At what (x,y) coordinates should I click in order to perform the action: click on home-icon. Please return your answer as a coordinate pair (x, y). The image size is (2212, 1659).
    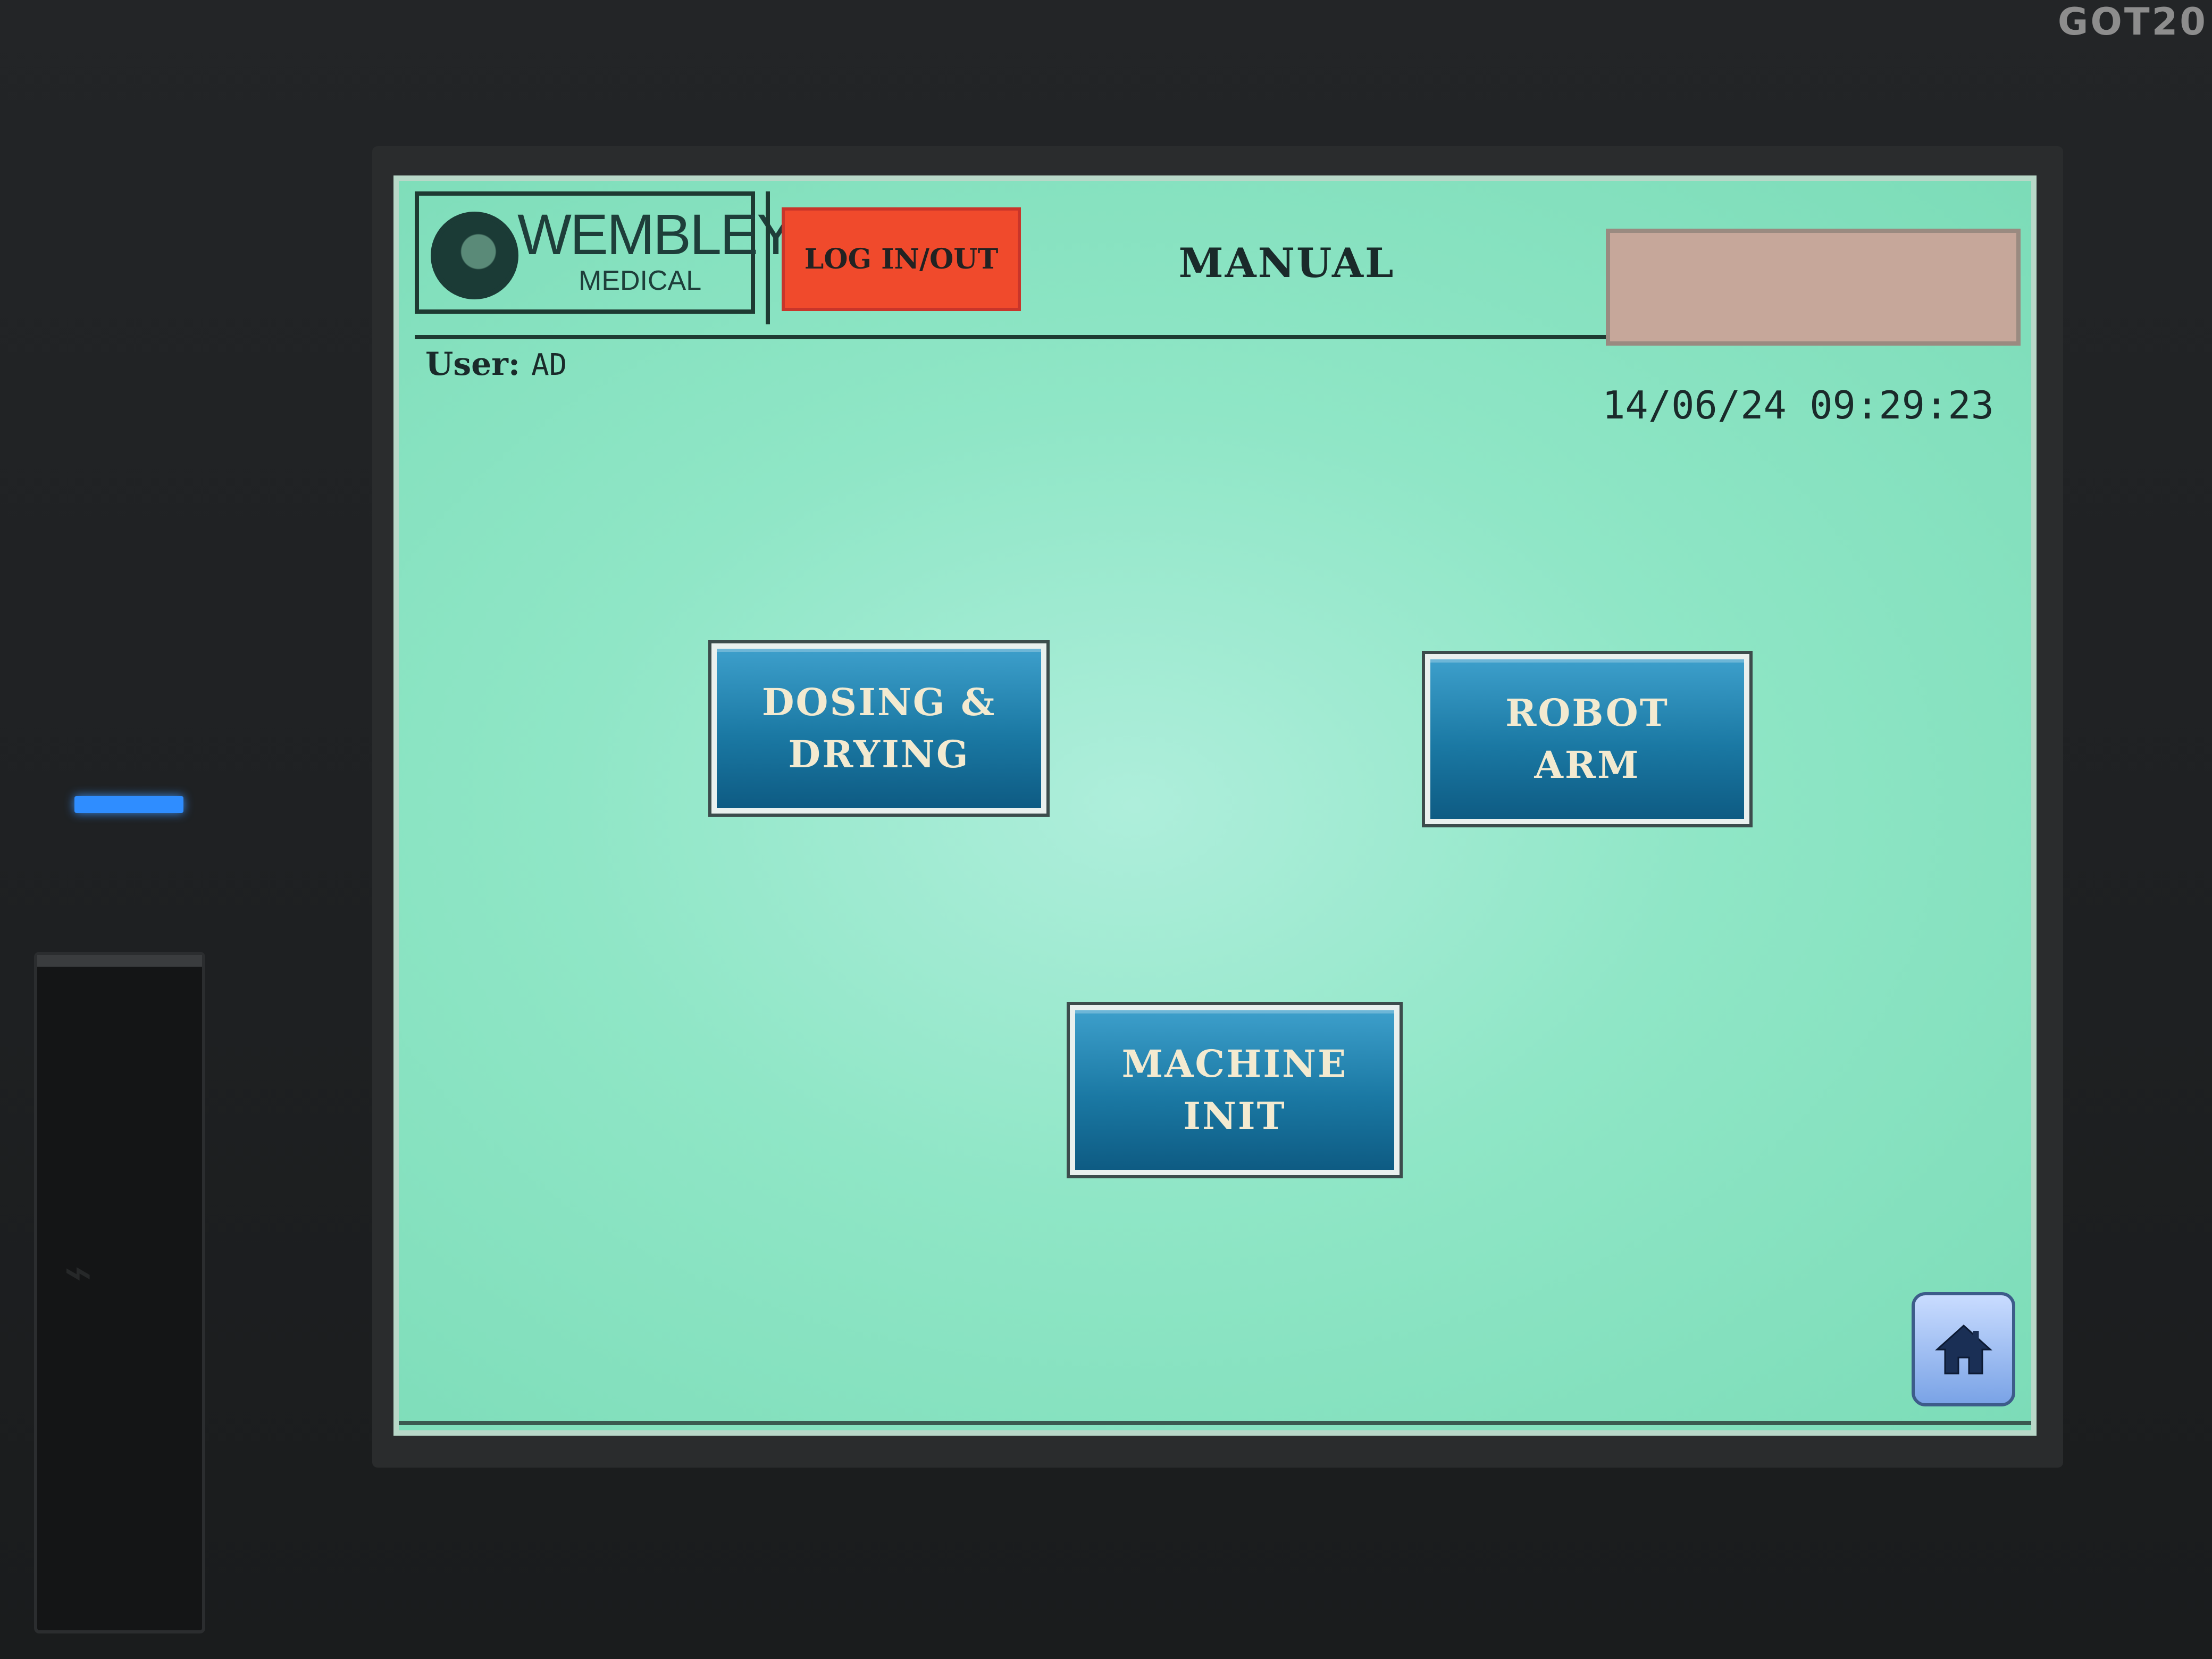
    Looking at the image, I should click on (1963, 1349).